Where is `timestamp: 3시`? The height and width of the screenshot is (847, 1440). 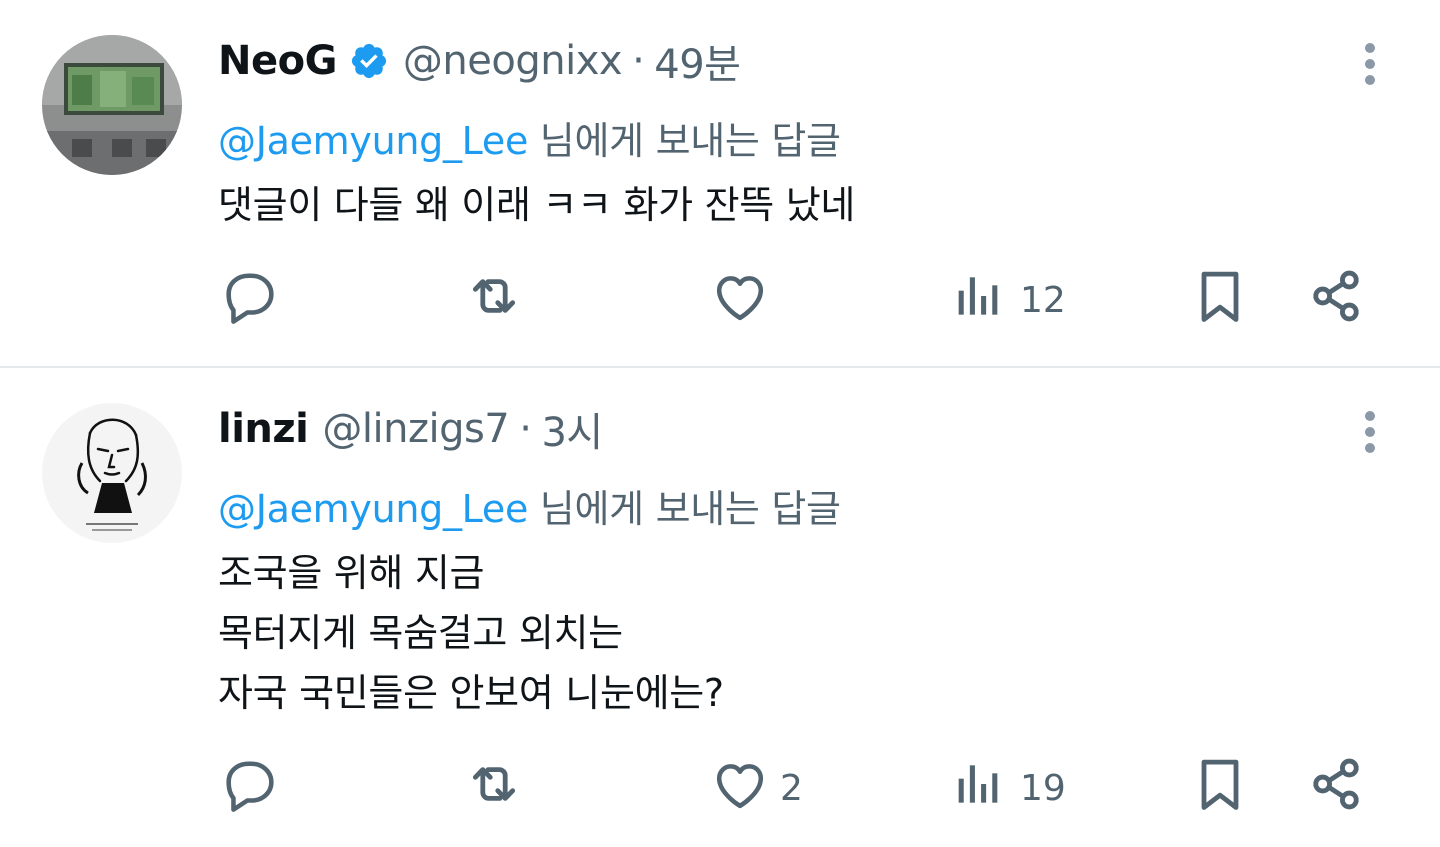
timestamp: 3시 is located at coordinates (572, 429).